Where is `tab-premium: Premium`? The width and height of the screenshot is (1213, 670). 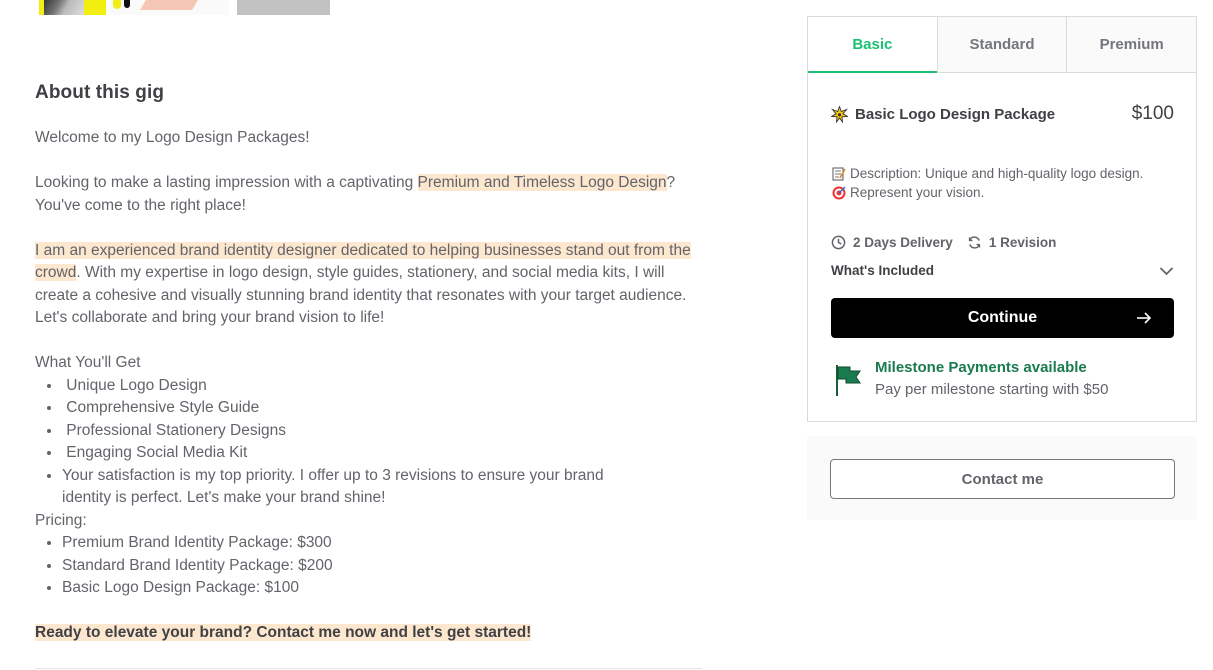 tab-premium: Premium is located at coordinates (1131, 44).